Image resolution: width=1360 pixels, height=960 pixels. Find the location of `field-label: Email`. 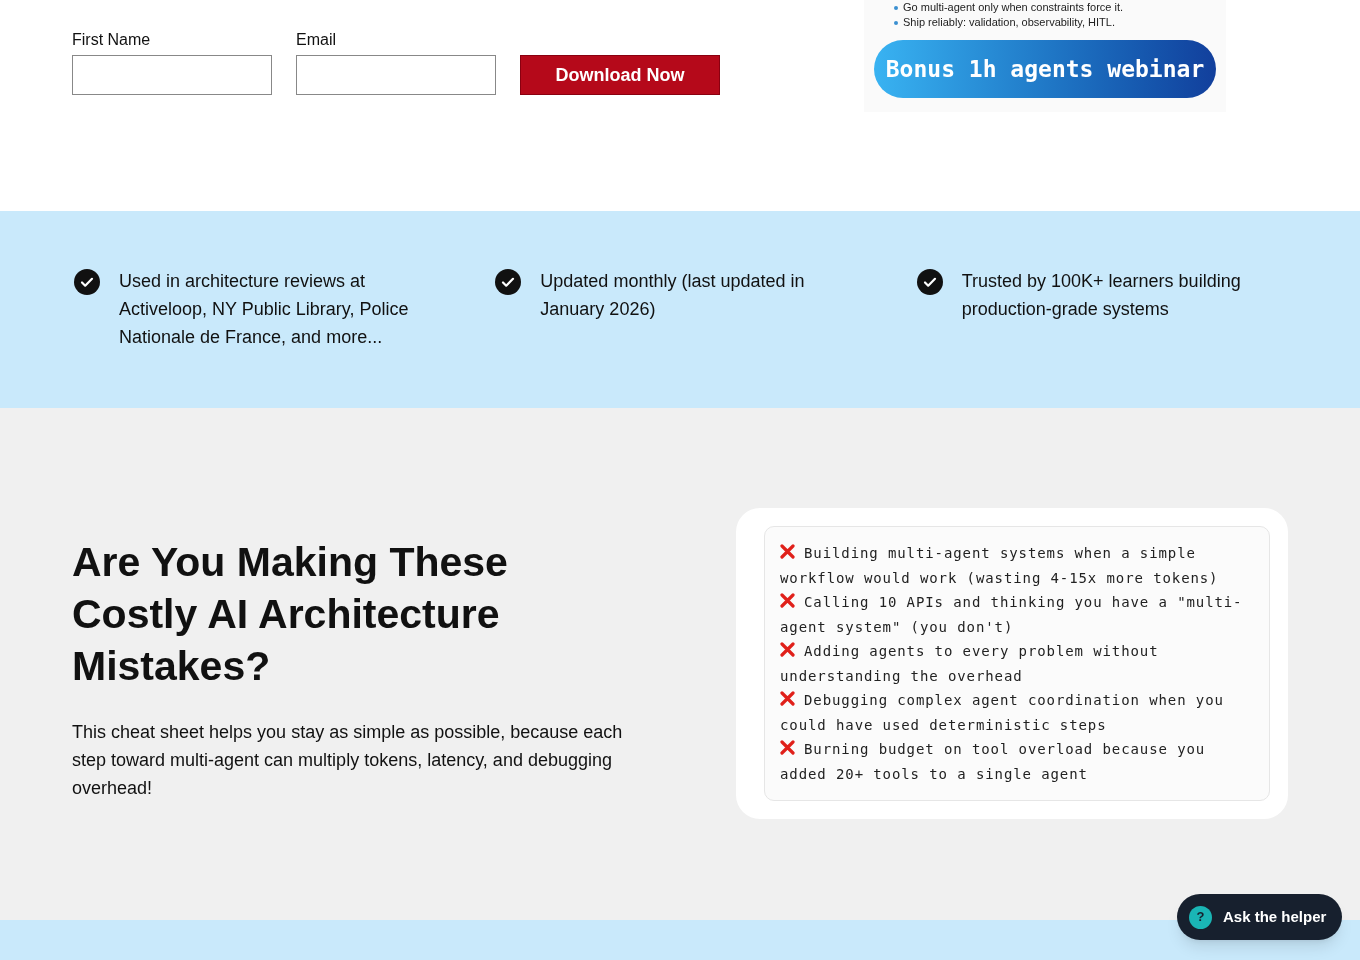

field-label: Email is located at coordinates (316, 39).